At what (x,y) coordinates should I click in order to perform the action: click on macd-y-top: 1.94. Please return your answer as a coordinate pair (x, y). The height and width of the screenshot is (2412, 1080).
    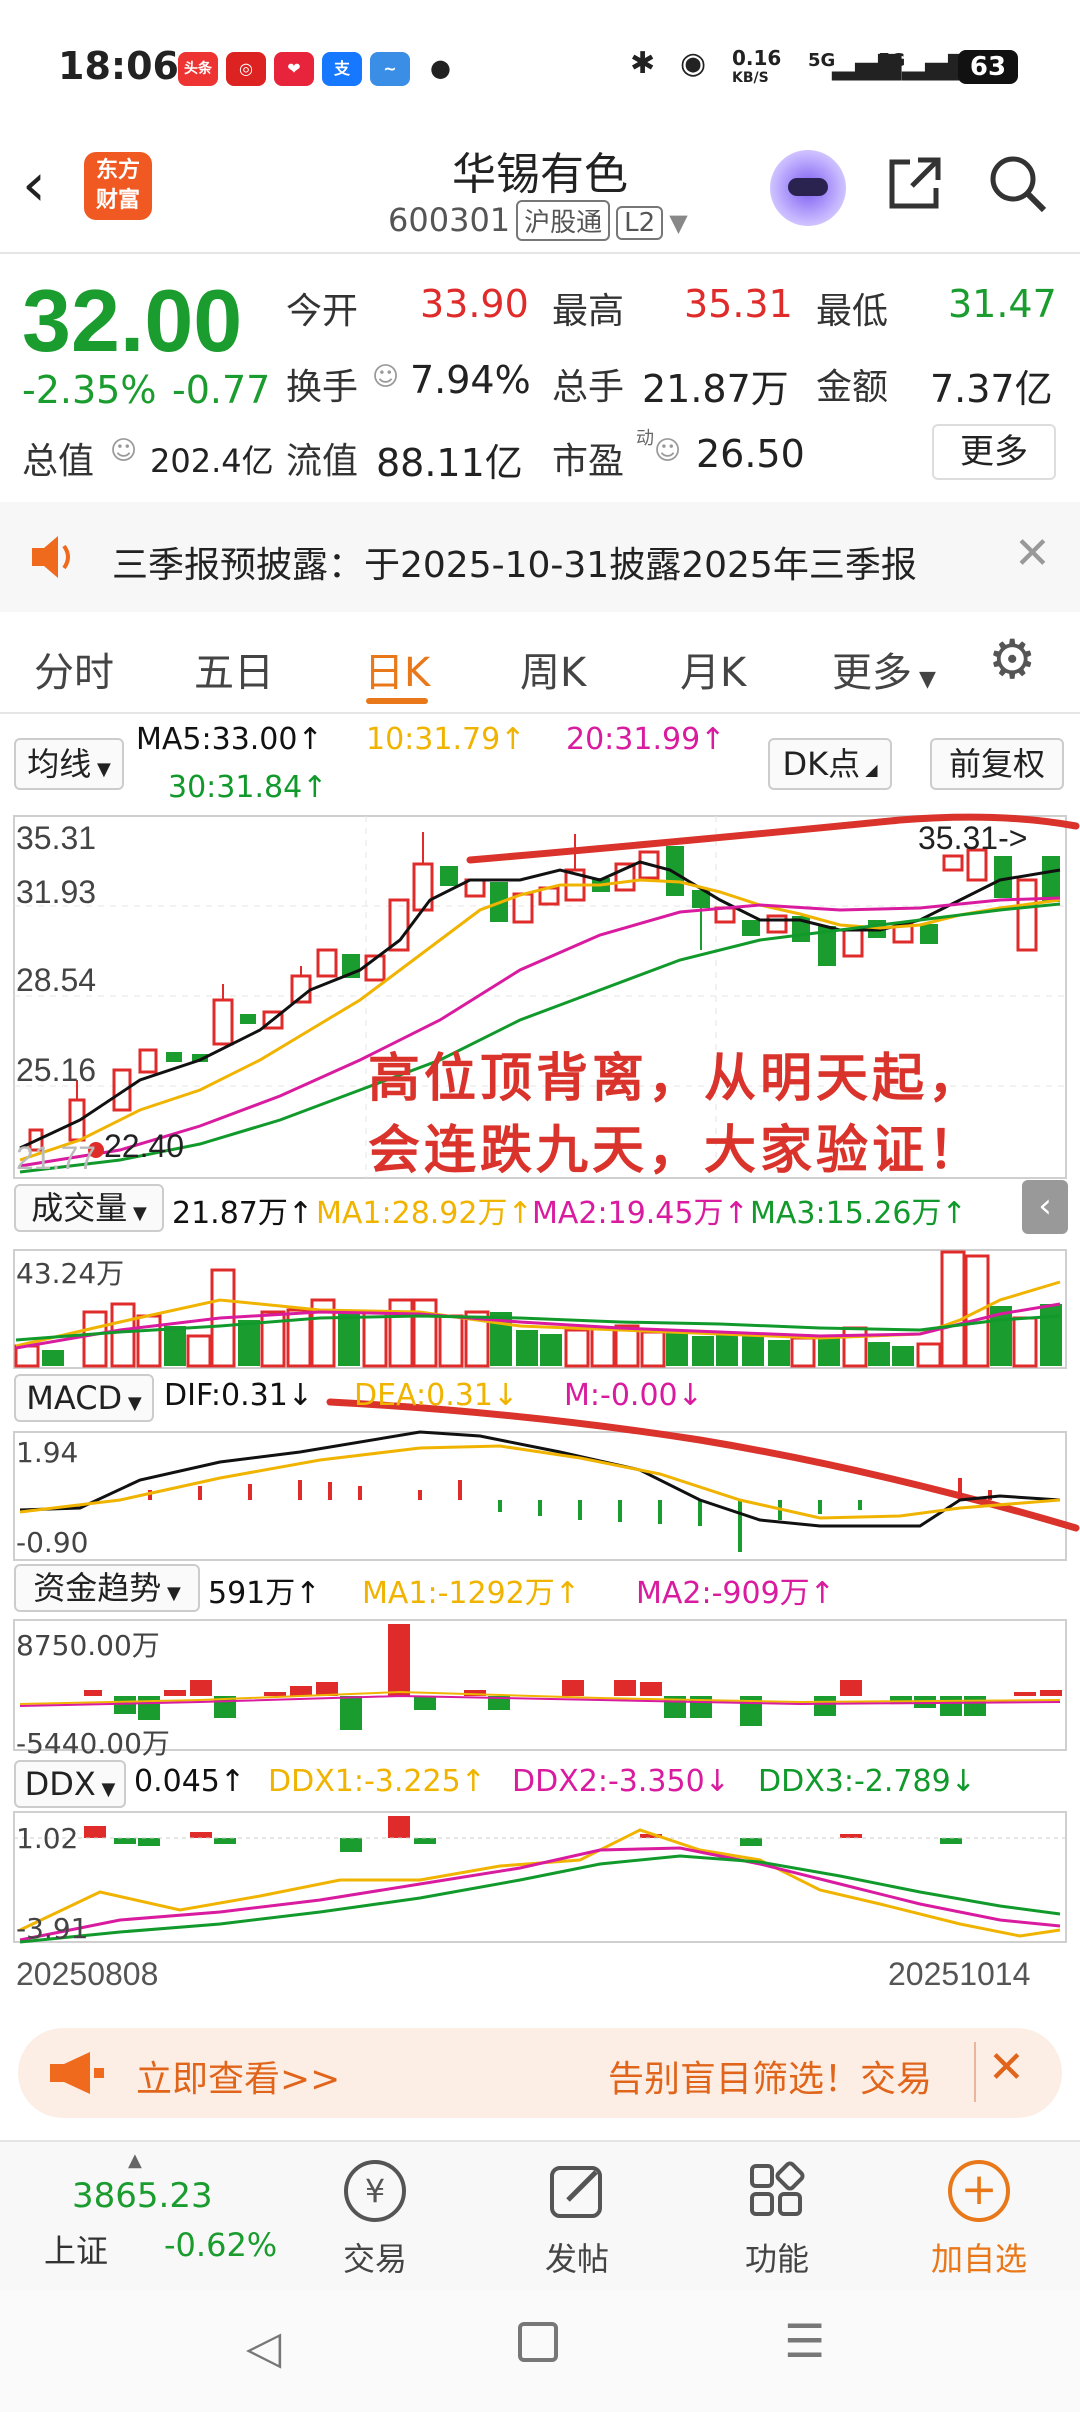
    Looking at the image, I should click on (47, 1452).